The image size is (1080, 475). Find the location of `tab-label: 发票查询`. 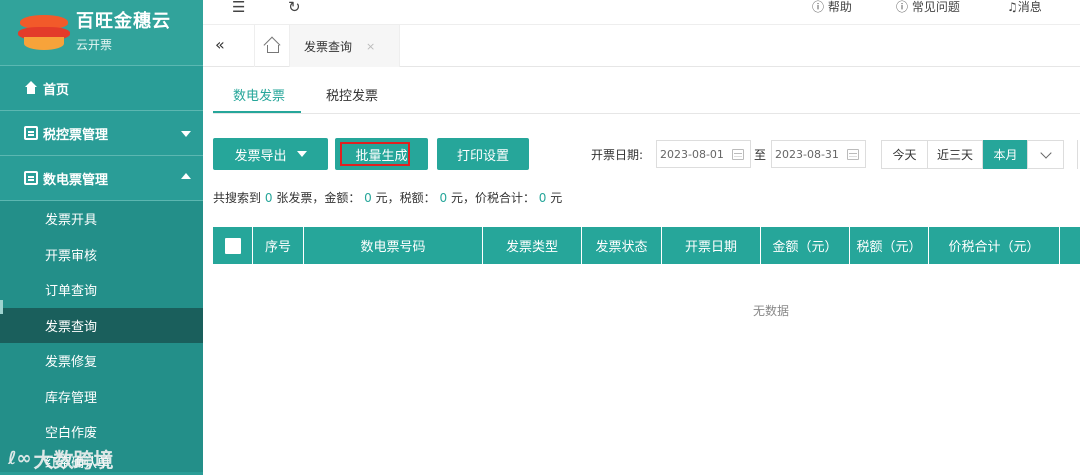

tab-label: 发票查询 is located at coordinates (328, 46).